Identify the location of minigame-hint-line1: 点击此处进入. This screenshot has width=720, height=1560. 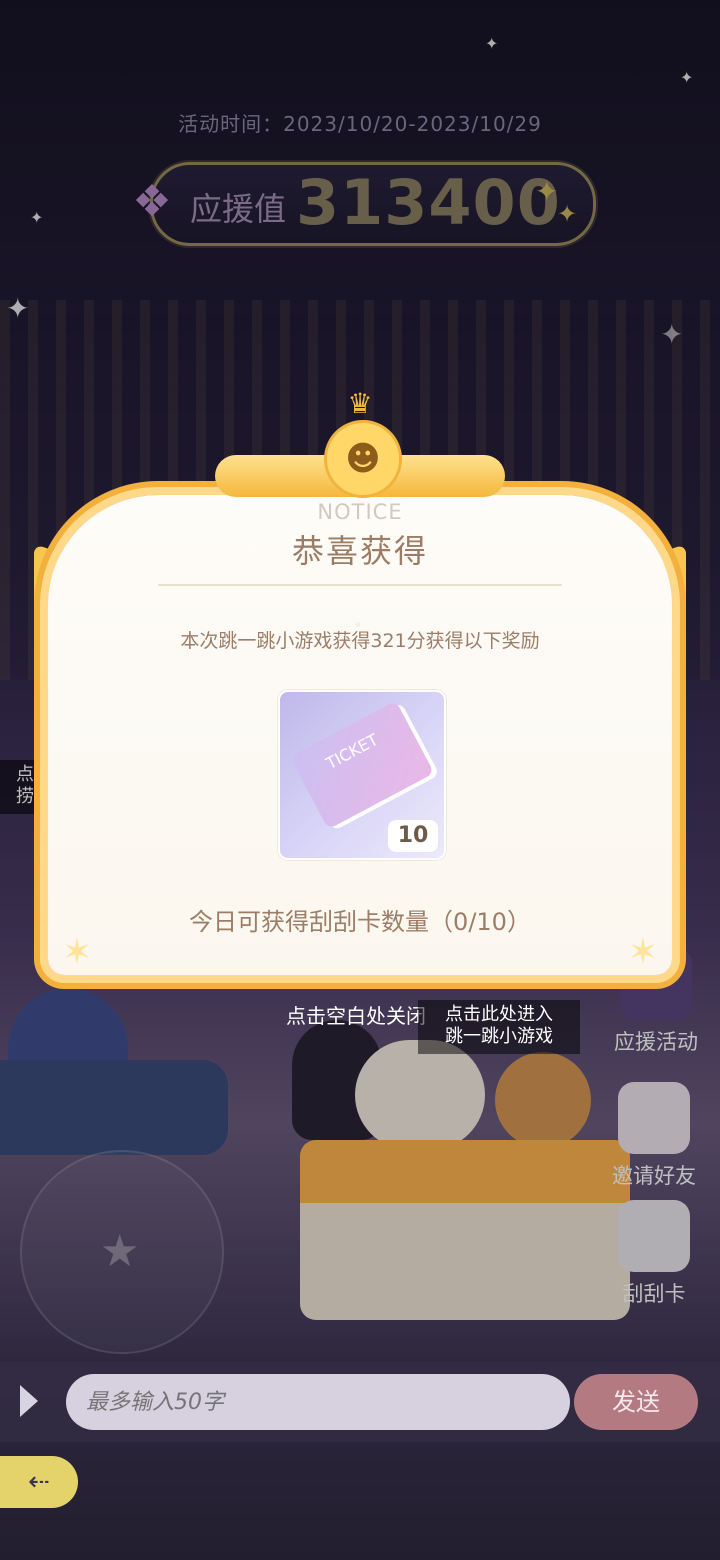
(499, 1014).